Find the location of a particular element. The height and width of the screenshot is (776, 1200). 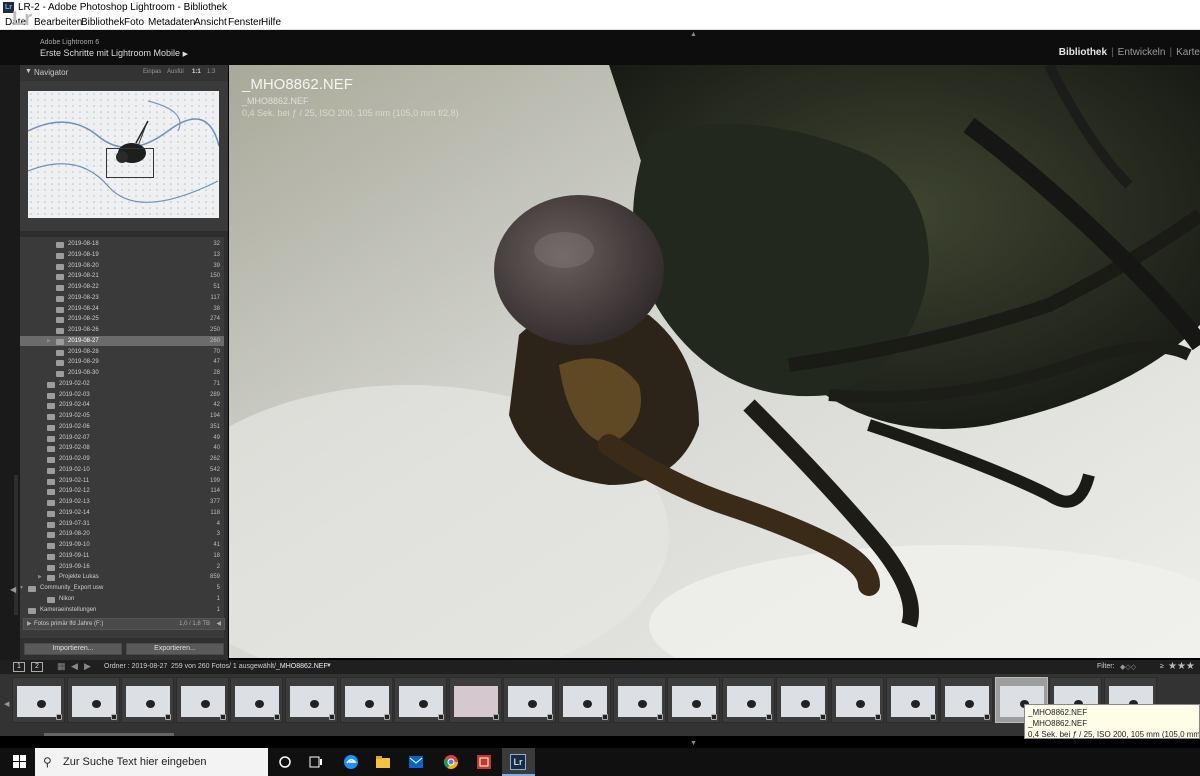

folder-row: 2019-08-19 13 is located at coordinates (122, 255).